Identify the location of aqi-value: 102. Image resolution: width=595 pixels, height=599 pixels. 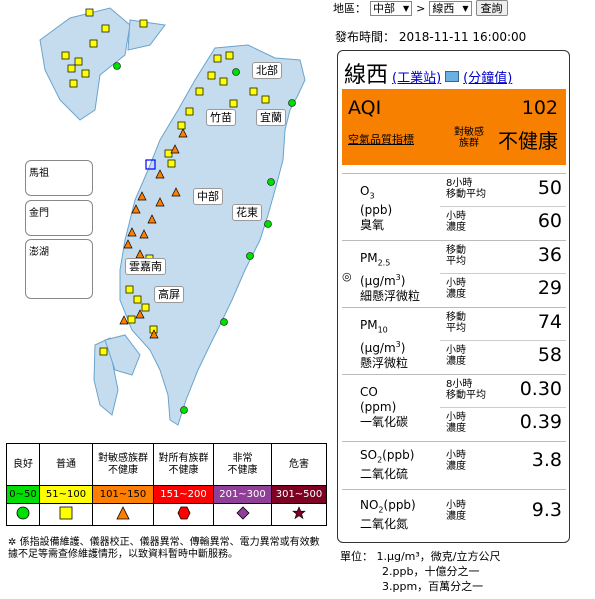
(539, 108).